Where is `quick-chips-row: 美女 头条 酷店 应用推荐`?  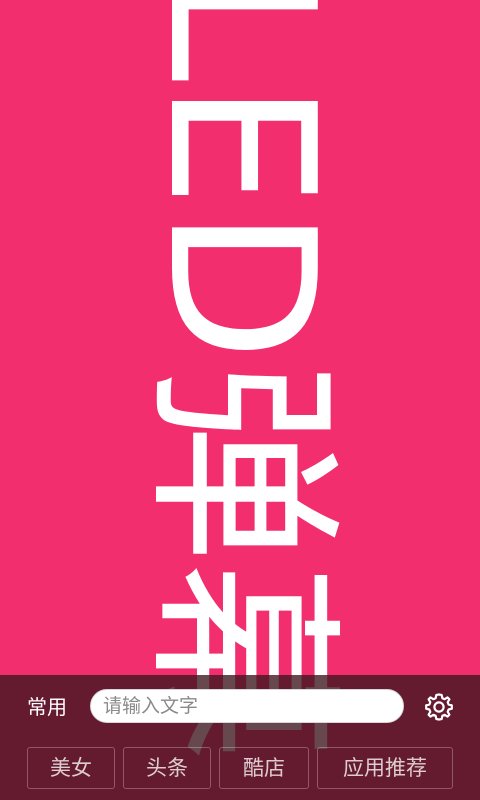
quick-chips-row: 美女 头条 酷店 应用推荐 is located at coordinates (240, 769).